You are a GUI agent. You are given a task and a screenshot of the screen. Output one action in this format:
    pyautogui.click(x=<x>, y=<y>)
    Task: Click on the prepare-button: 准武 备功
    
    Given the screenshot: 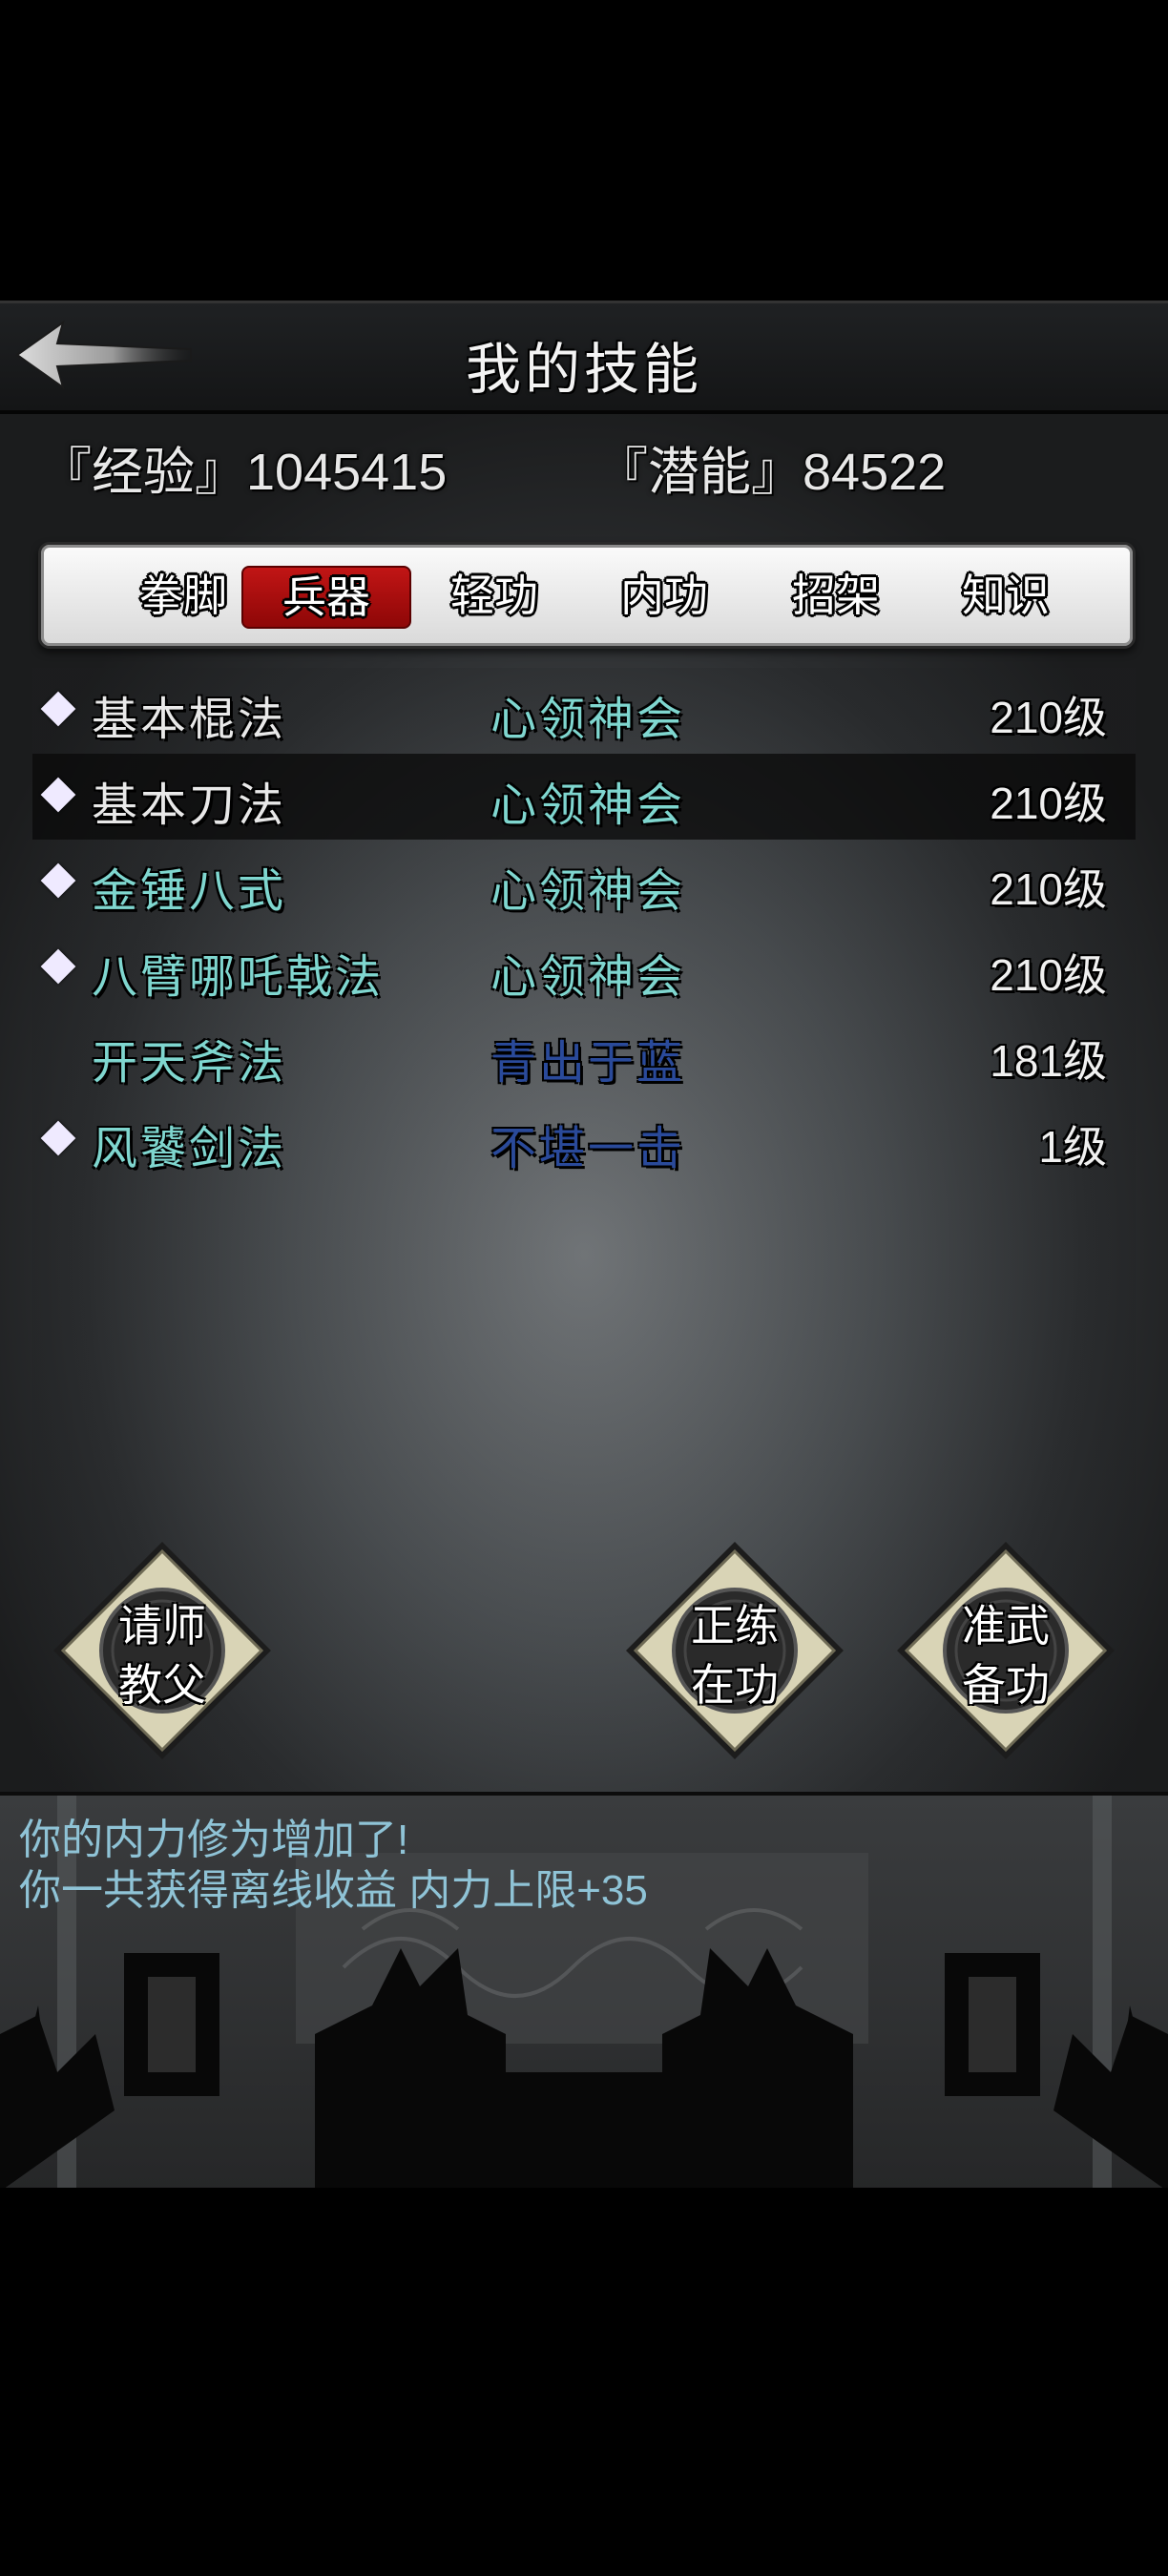 What is the action you would take?
    pyautogui.click(x=1005, y=1650)
    